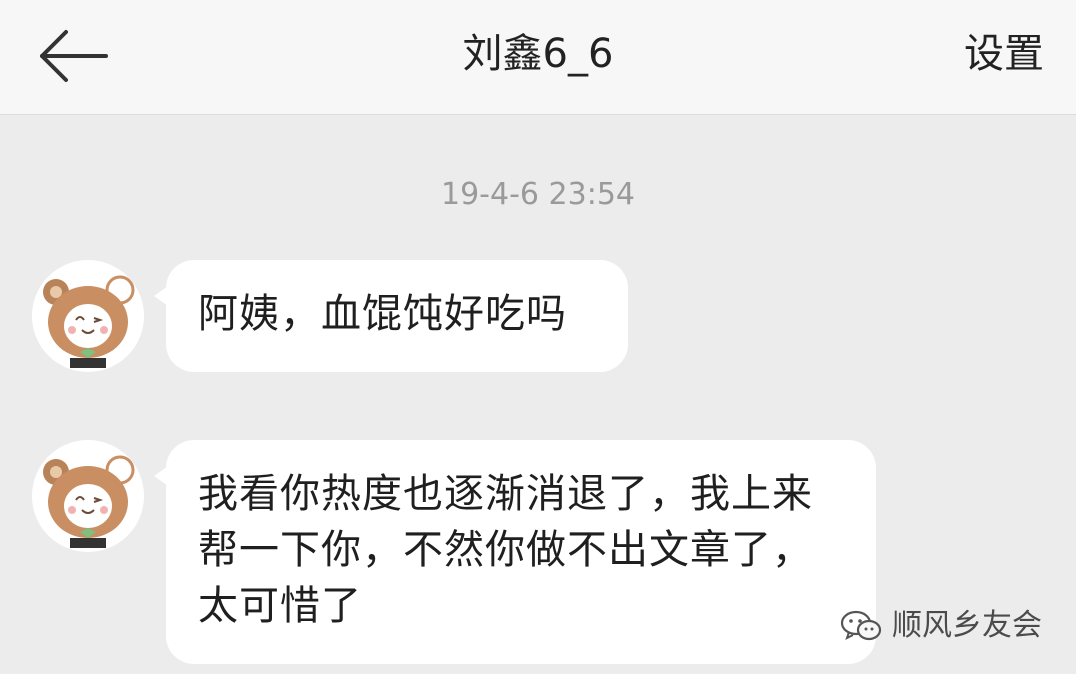  Describe the element at coordinates (1004, 54) in the screenshot. I see `settings-button: 设置` at that location.